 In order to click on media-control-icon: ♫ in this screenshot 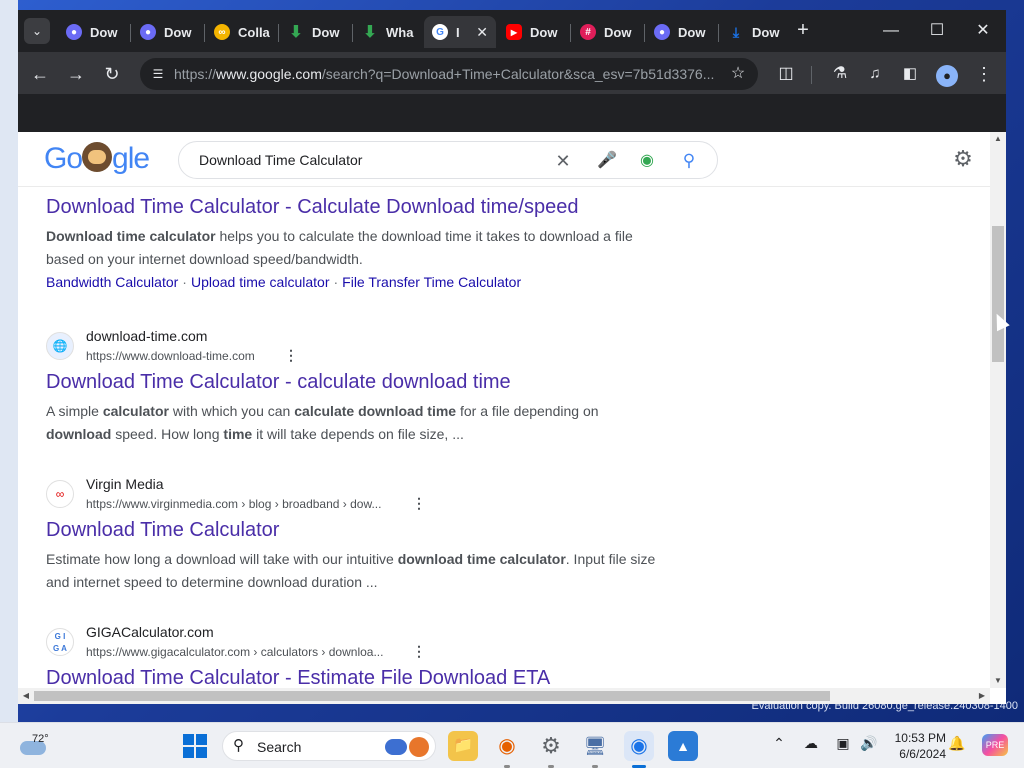, I will do `click(875, 74)`.